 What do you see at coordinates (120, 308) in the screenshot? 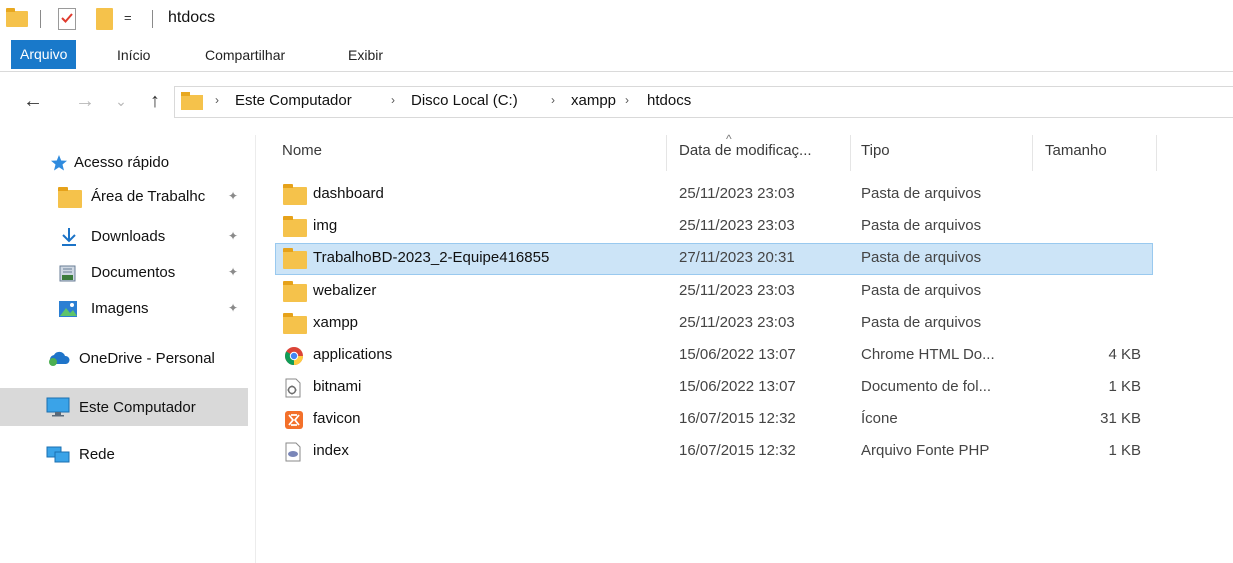
I see `sidebar-item-label: Imagens` at bounding box center [120, 308].